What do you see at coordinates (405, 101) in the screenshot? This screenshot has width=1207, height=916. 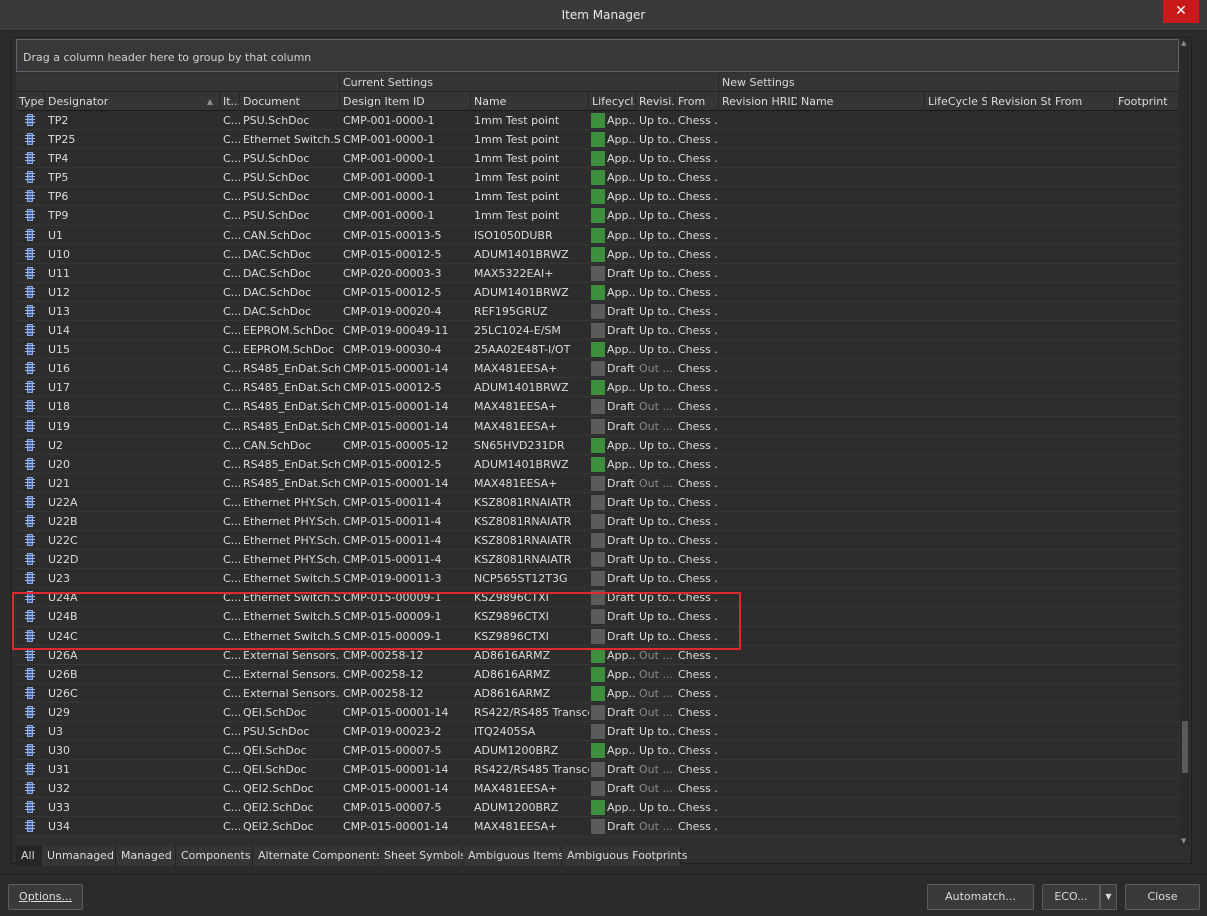 I see `col-header-design-item-id: Design Item ID` at bounding box center [405, 101].